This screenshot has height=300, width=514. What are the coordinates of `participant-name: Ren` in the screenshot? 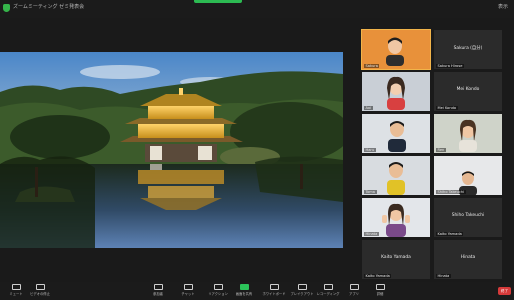 It's located at (441, 150).